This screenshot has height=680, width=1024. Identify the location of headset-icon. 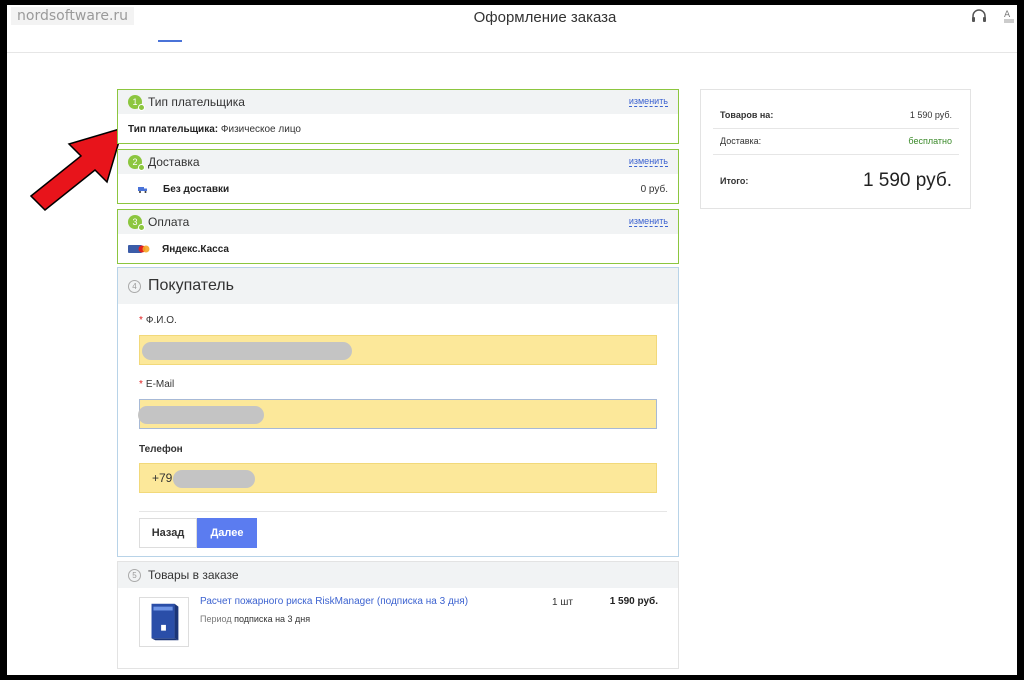
(979, 16).